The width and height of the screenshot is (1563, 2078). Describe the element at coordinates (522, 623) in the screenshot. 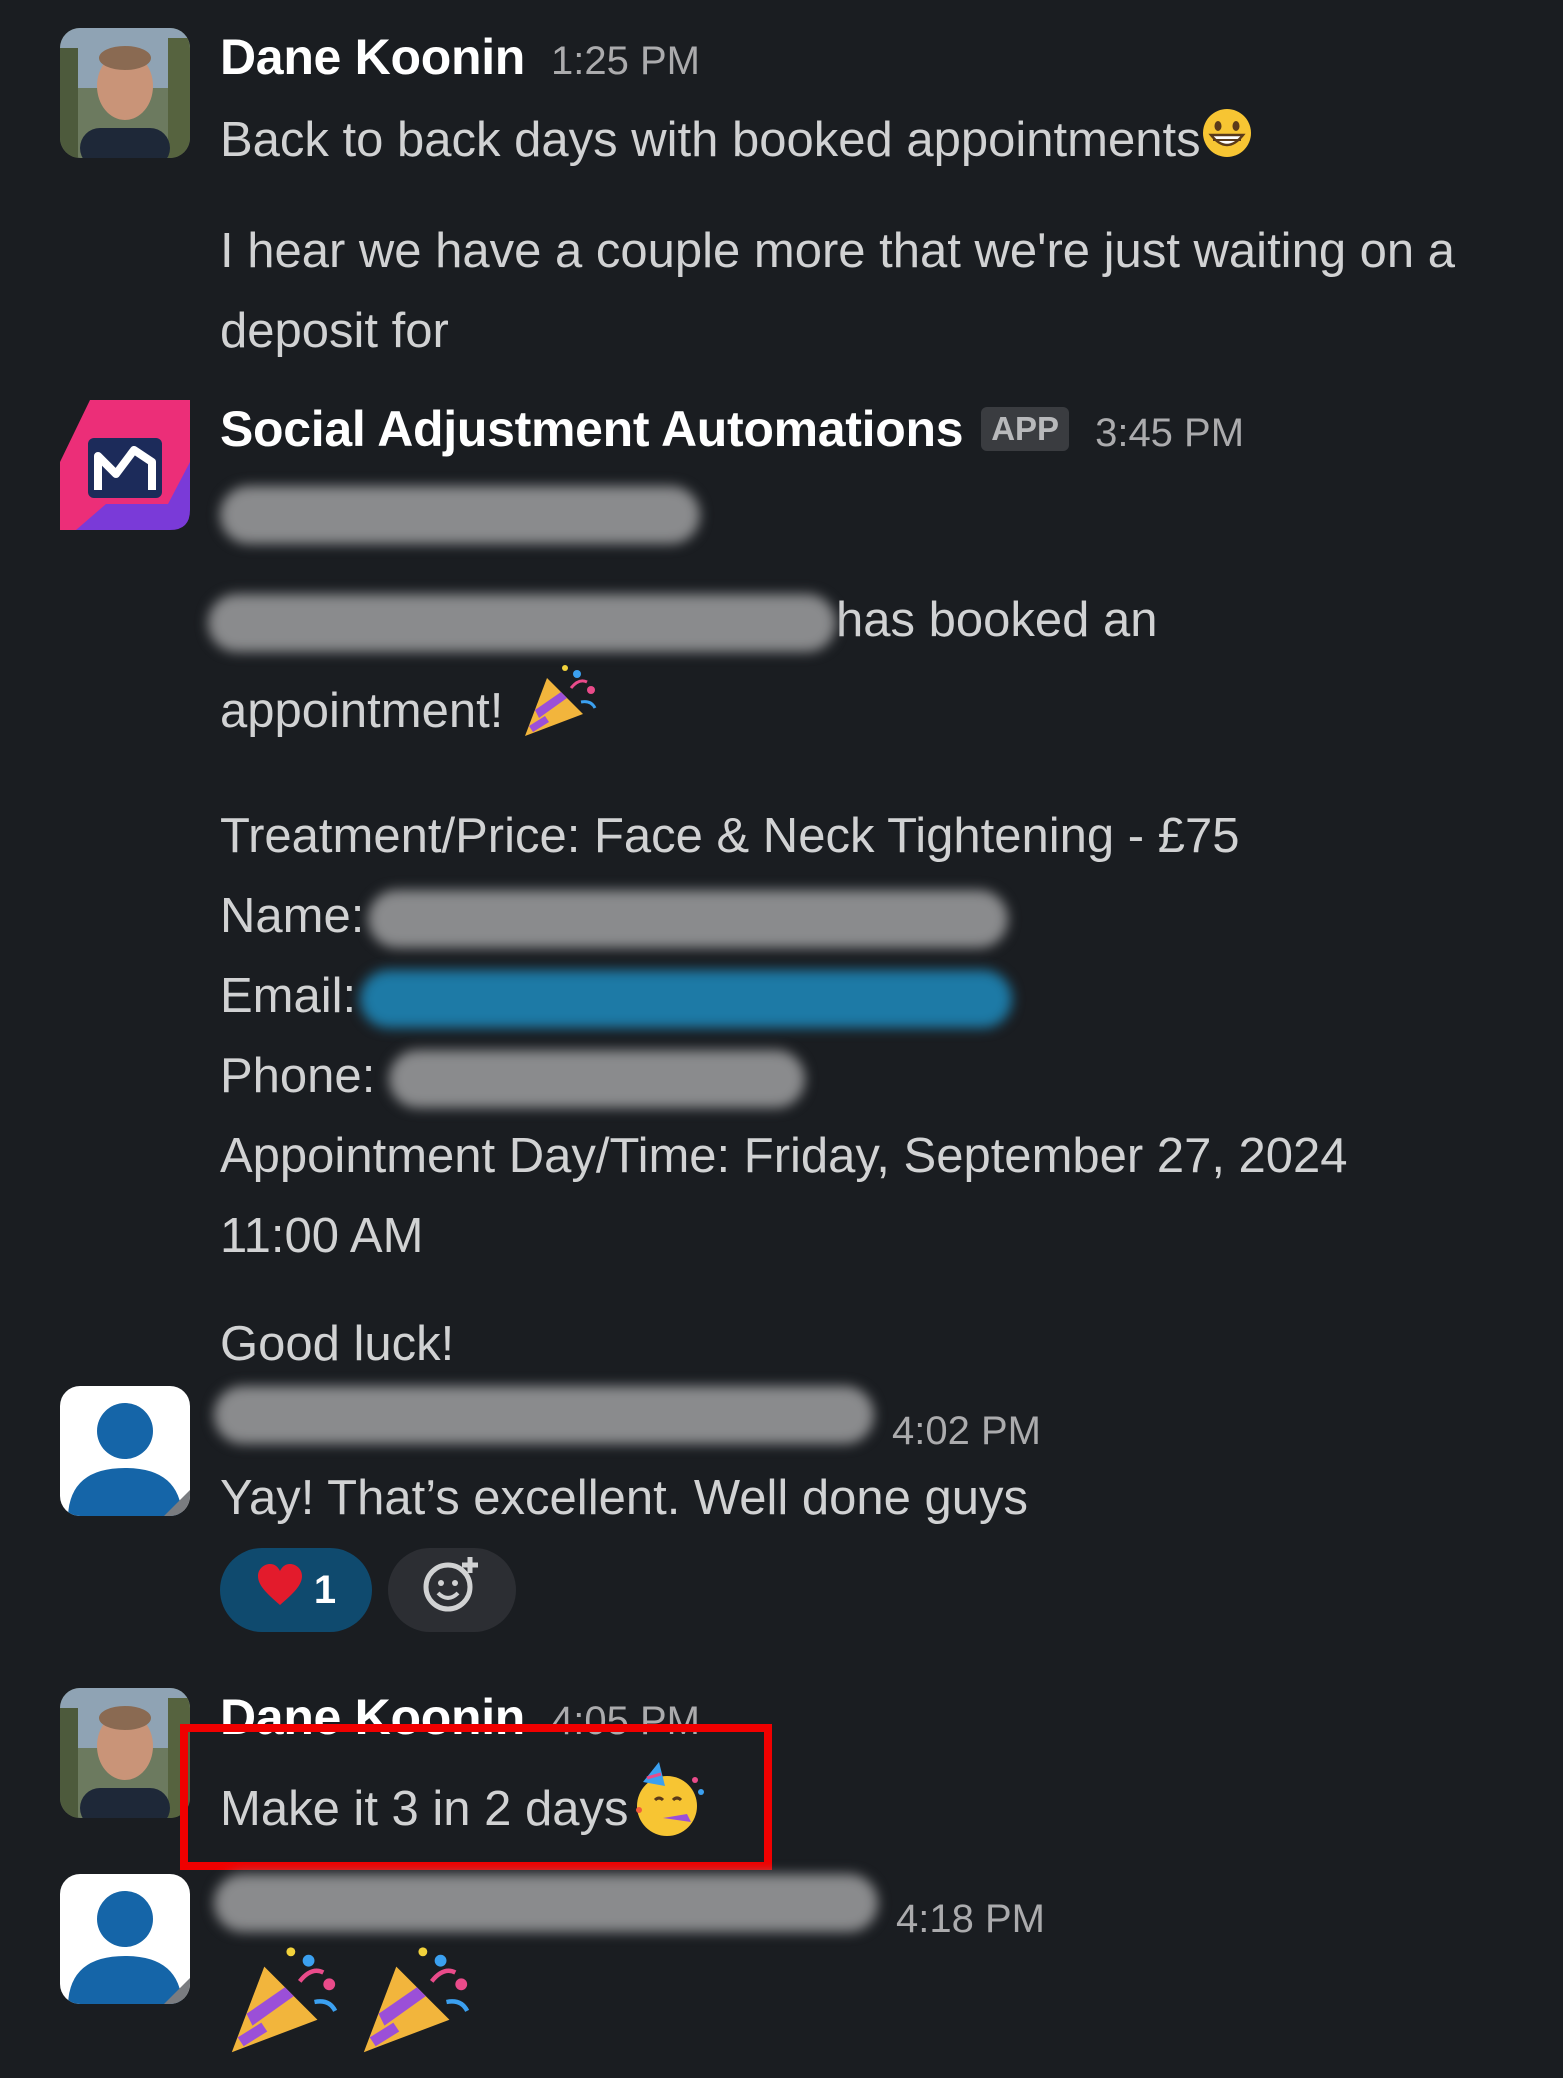

I see `redacted-client-name` at that location.